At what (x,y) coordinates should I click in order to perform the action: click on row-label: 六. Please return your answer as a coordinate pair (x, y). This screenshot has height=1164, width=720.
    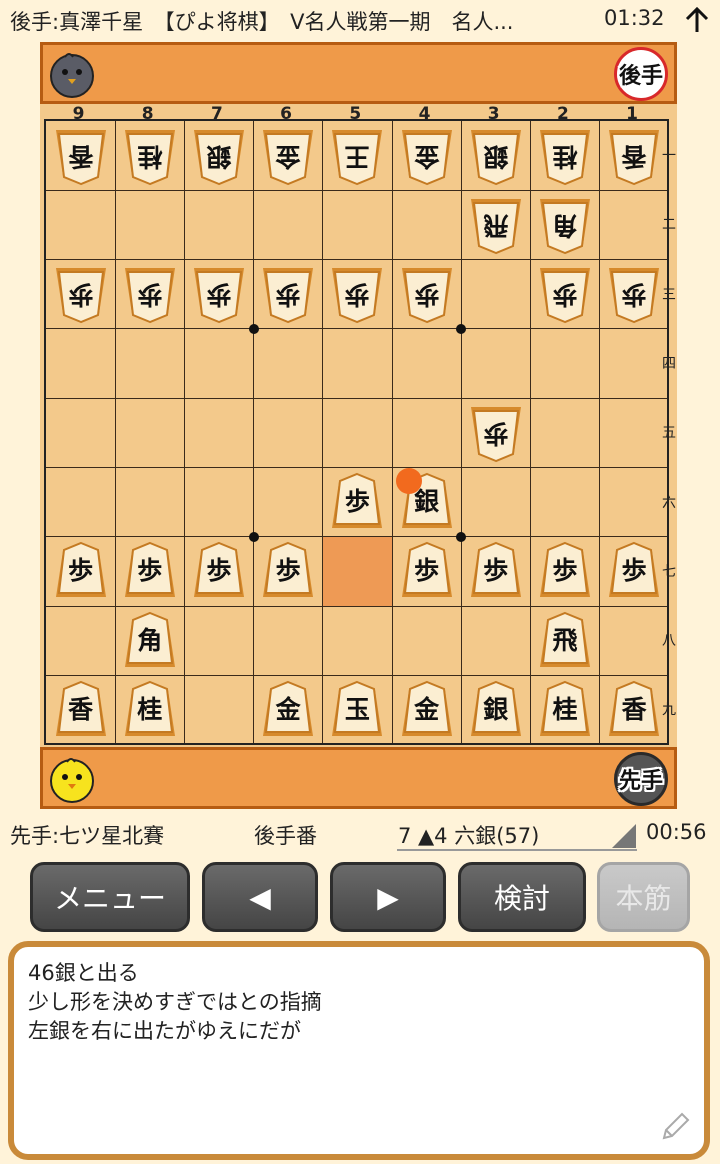
    Looking at the image, I should click on (669, 502).